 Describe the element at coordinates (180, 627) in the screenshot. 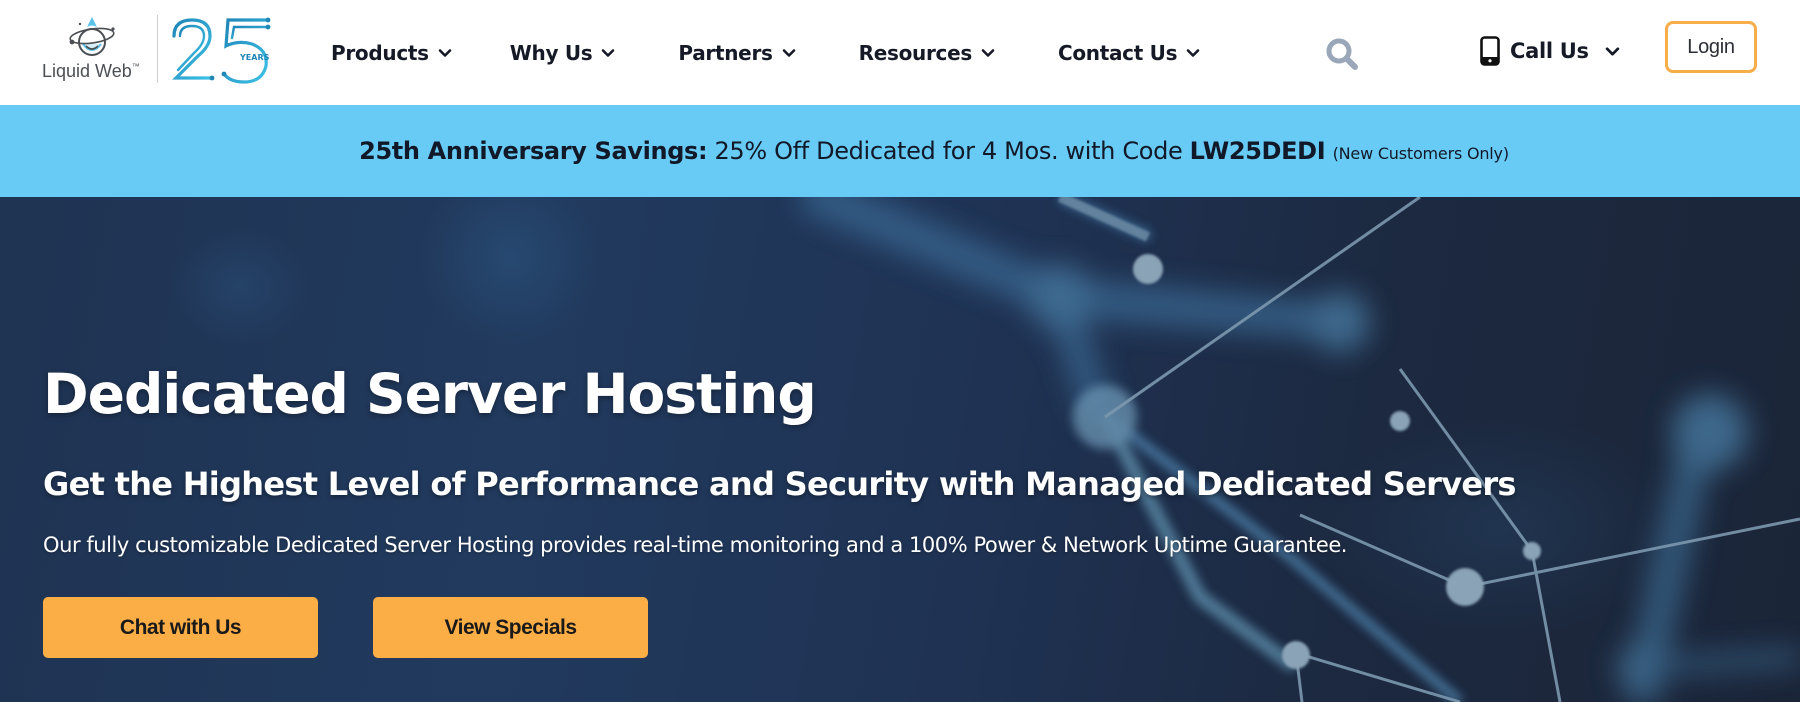

I see `chat-with-us-button: Chat with Us` at that location.